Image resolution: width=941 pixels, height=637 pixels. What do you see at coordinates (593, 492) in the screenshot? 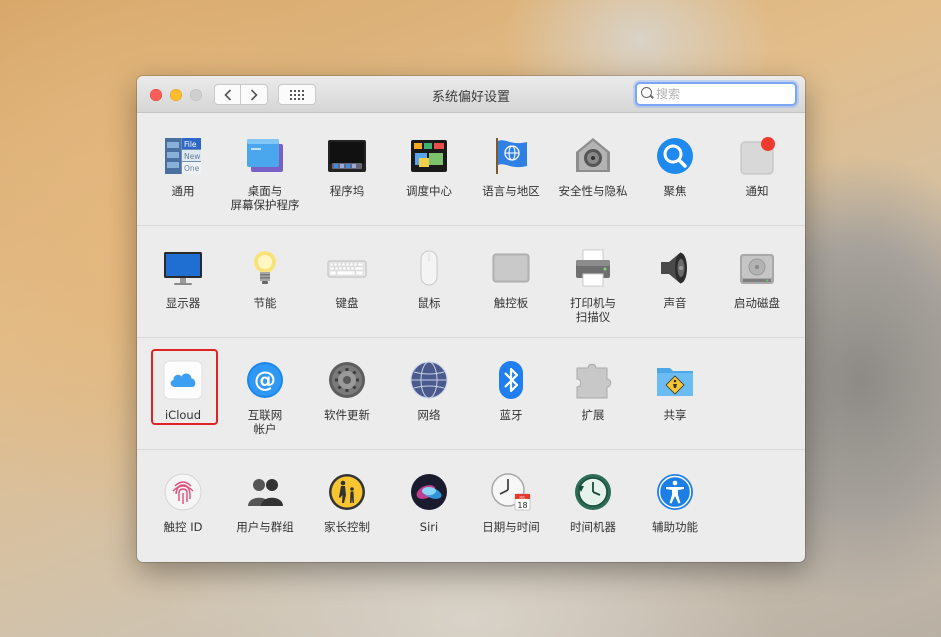
I see `time-machine-icon` at bounding box center [593, 492].